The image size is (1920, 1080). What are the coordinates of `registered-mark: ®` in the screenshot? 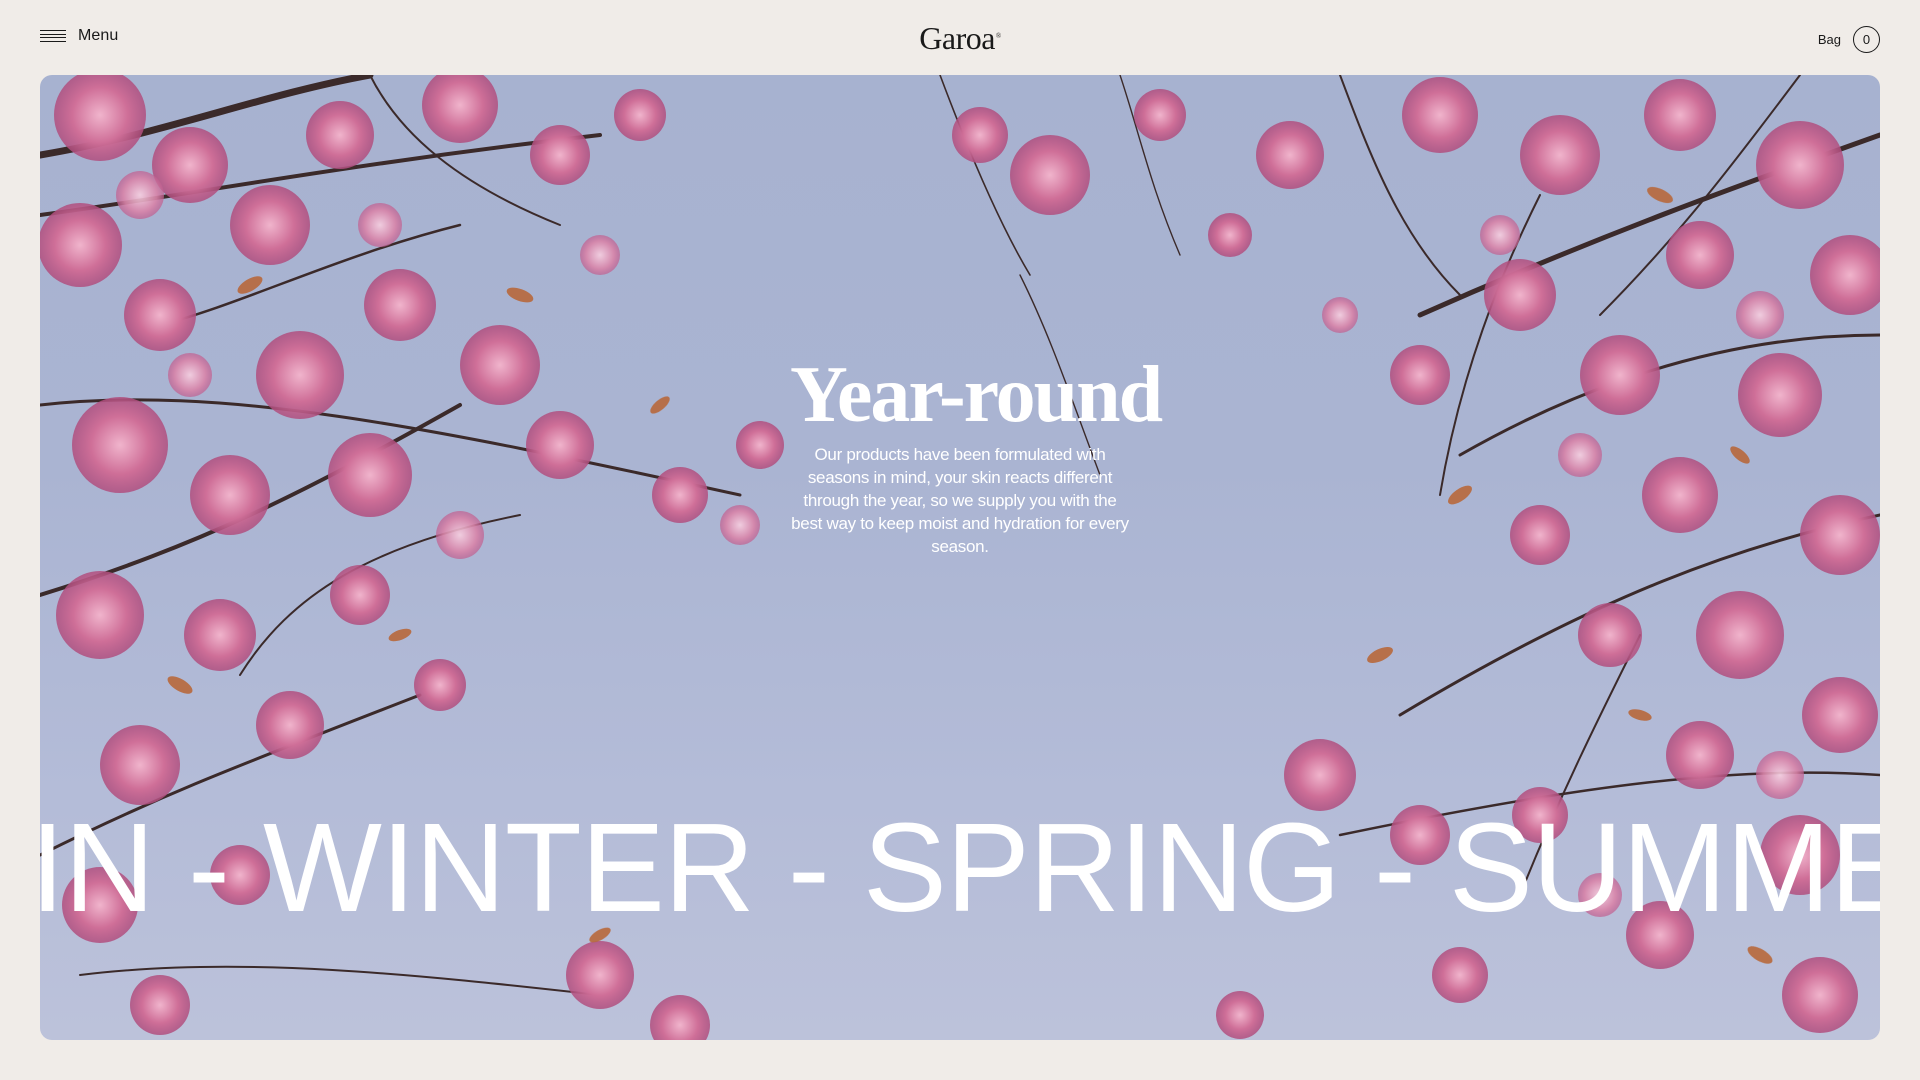 It's located at (998, 36).